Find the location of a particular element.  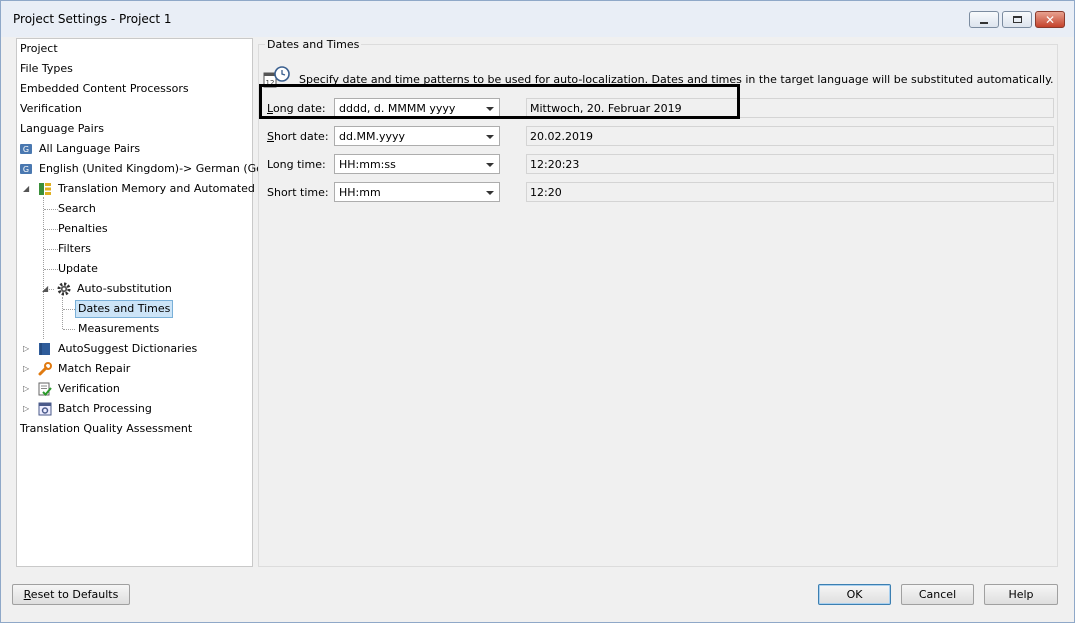

tree-item-autosuggest-dictionaries: ▷ AutoSuggest Dictionaries is located at coordinates (110, 349).